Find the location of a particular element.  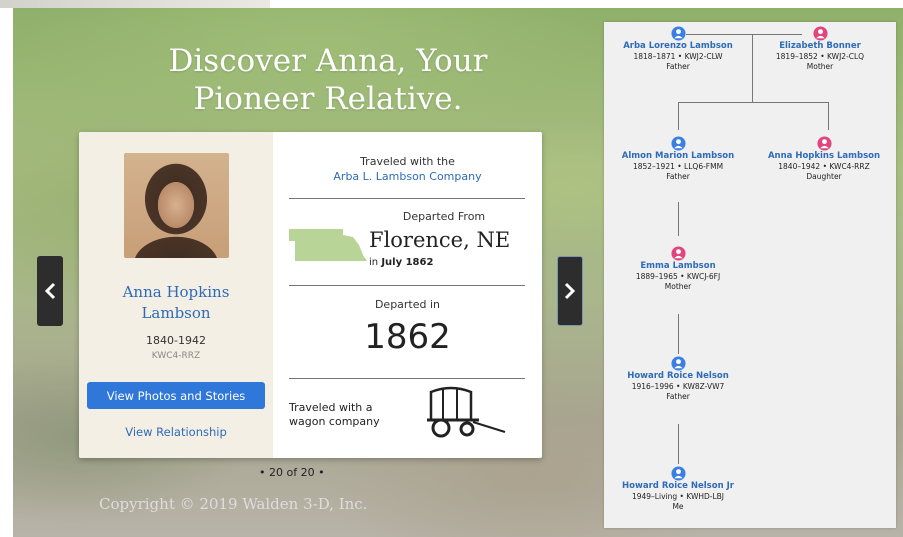

view-photos-button: View Photos and Stories is located at coordinates (176, 395).